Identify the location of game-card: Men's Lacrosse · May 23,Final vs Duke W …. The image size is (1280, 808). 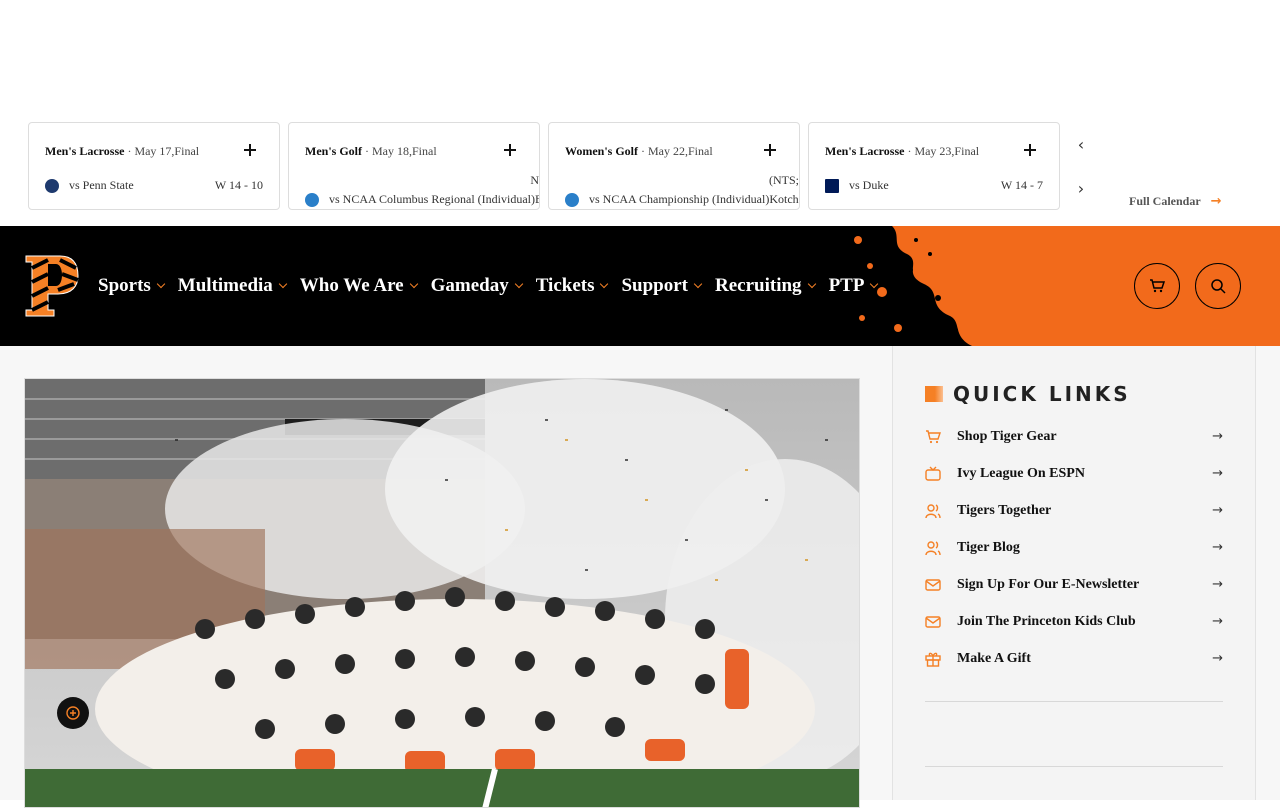
(934, 166).